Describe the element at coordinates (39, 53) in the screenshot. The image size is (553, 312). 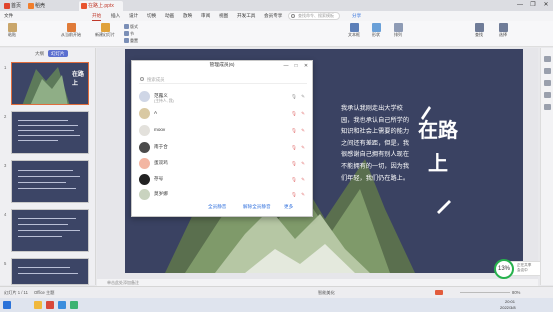
I see `tab-outline: 大纲` at that location.